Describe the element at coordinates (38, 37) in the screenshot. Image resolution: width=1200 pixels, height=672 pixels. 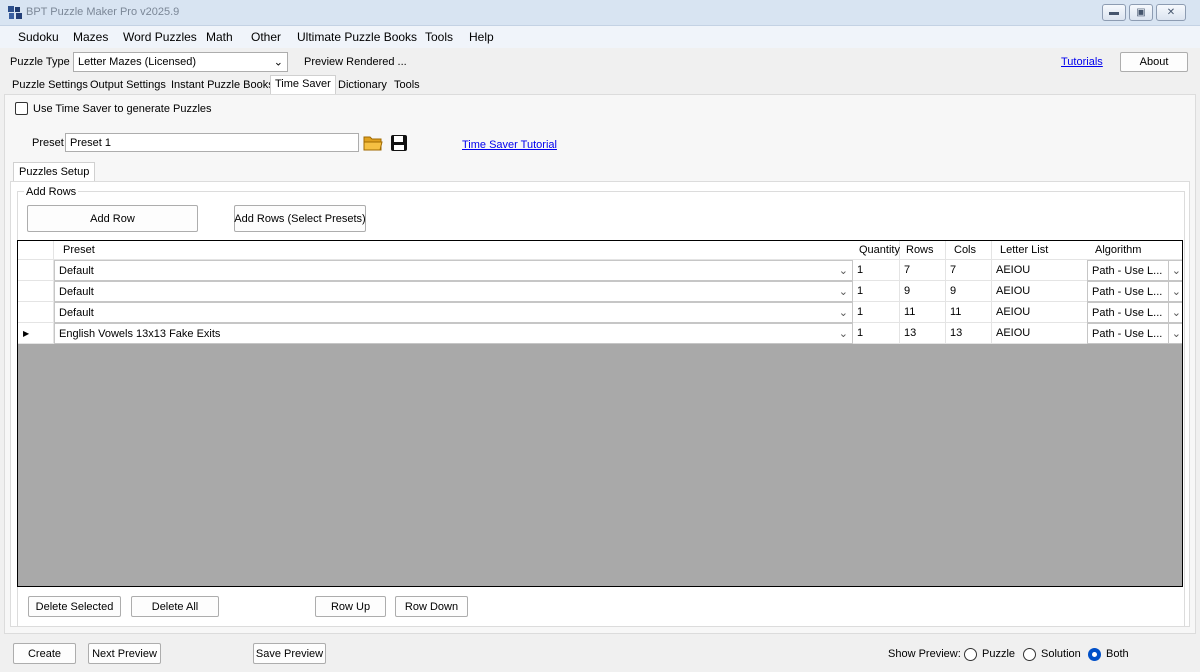
I see `menu-sudoku: Sudoku` at that location.